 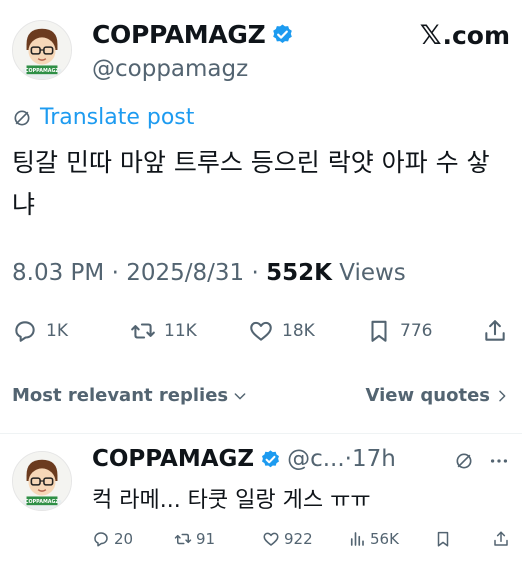 I want to click on repost-count: 11K, so click(x=180, y=331).